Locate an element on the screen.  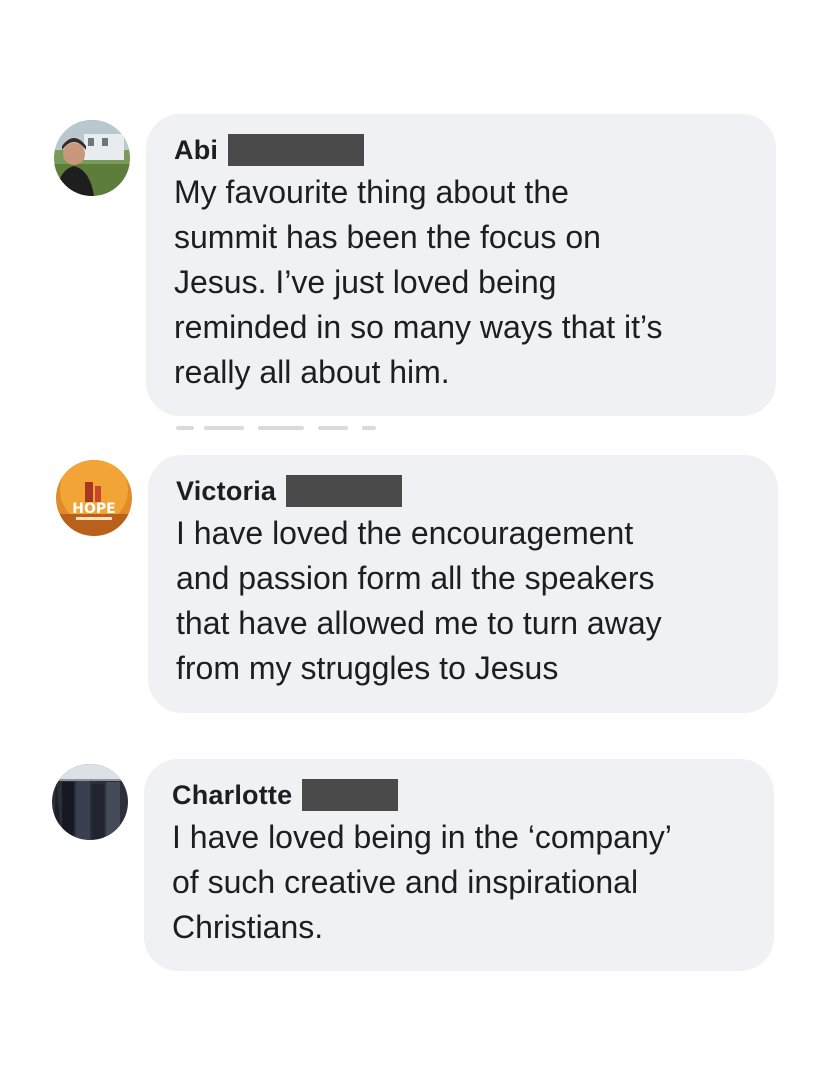
hope-logo-text: HOPE is located at coordinates (93, 509).